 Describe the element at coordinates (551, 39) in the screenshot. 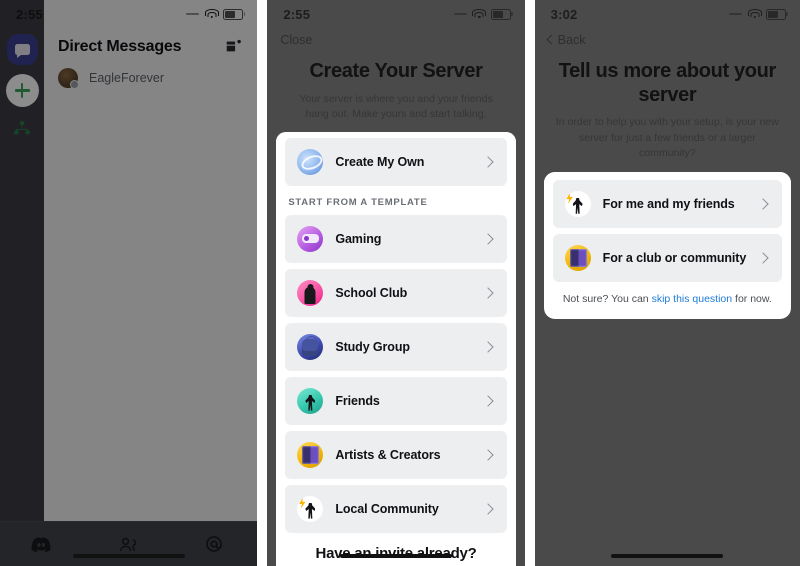

I see `chevron-left-icon` at that location.